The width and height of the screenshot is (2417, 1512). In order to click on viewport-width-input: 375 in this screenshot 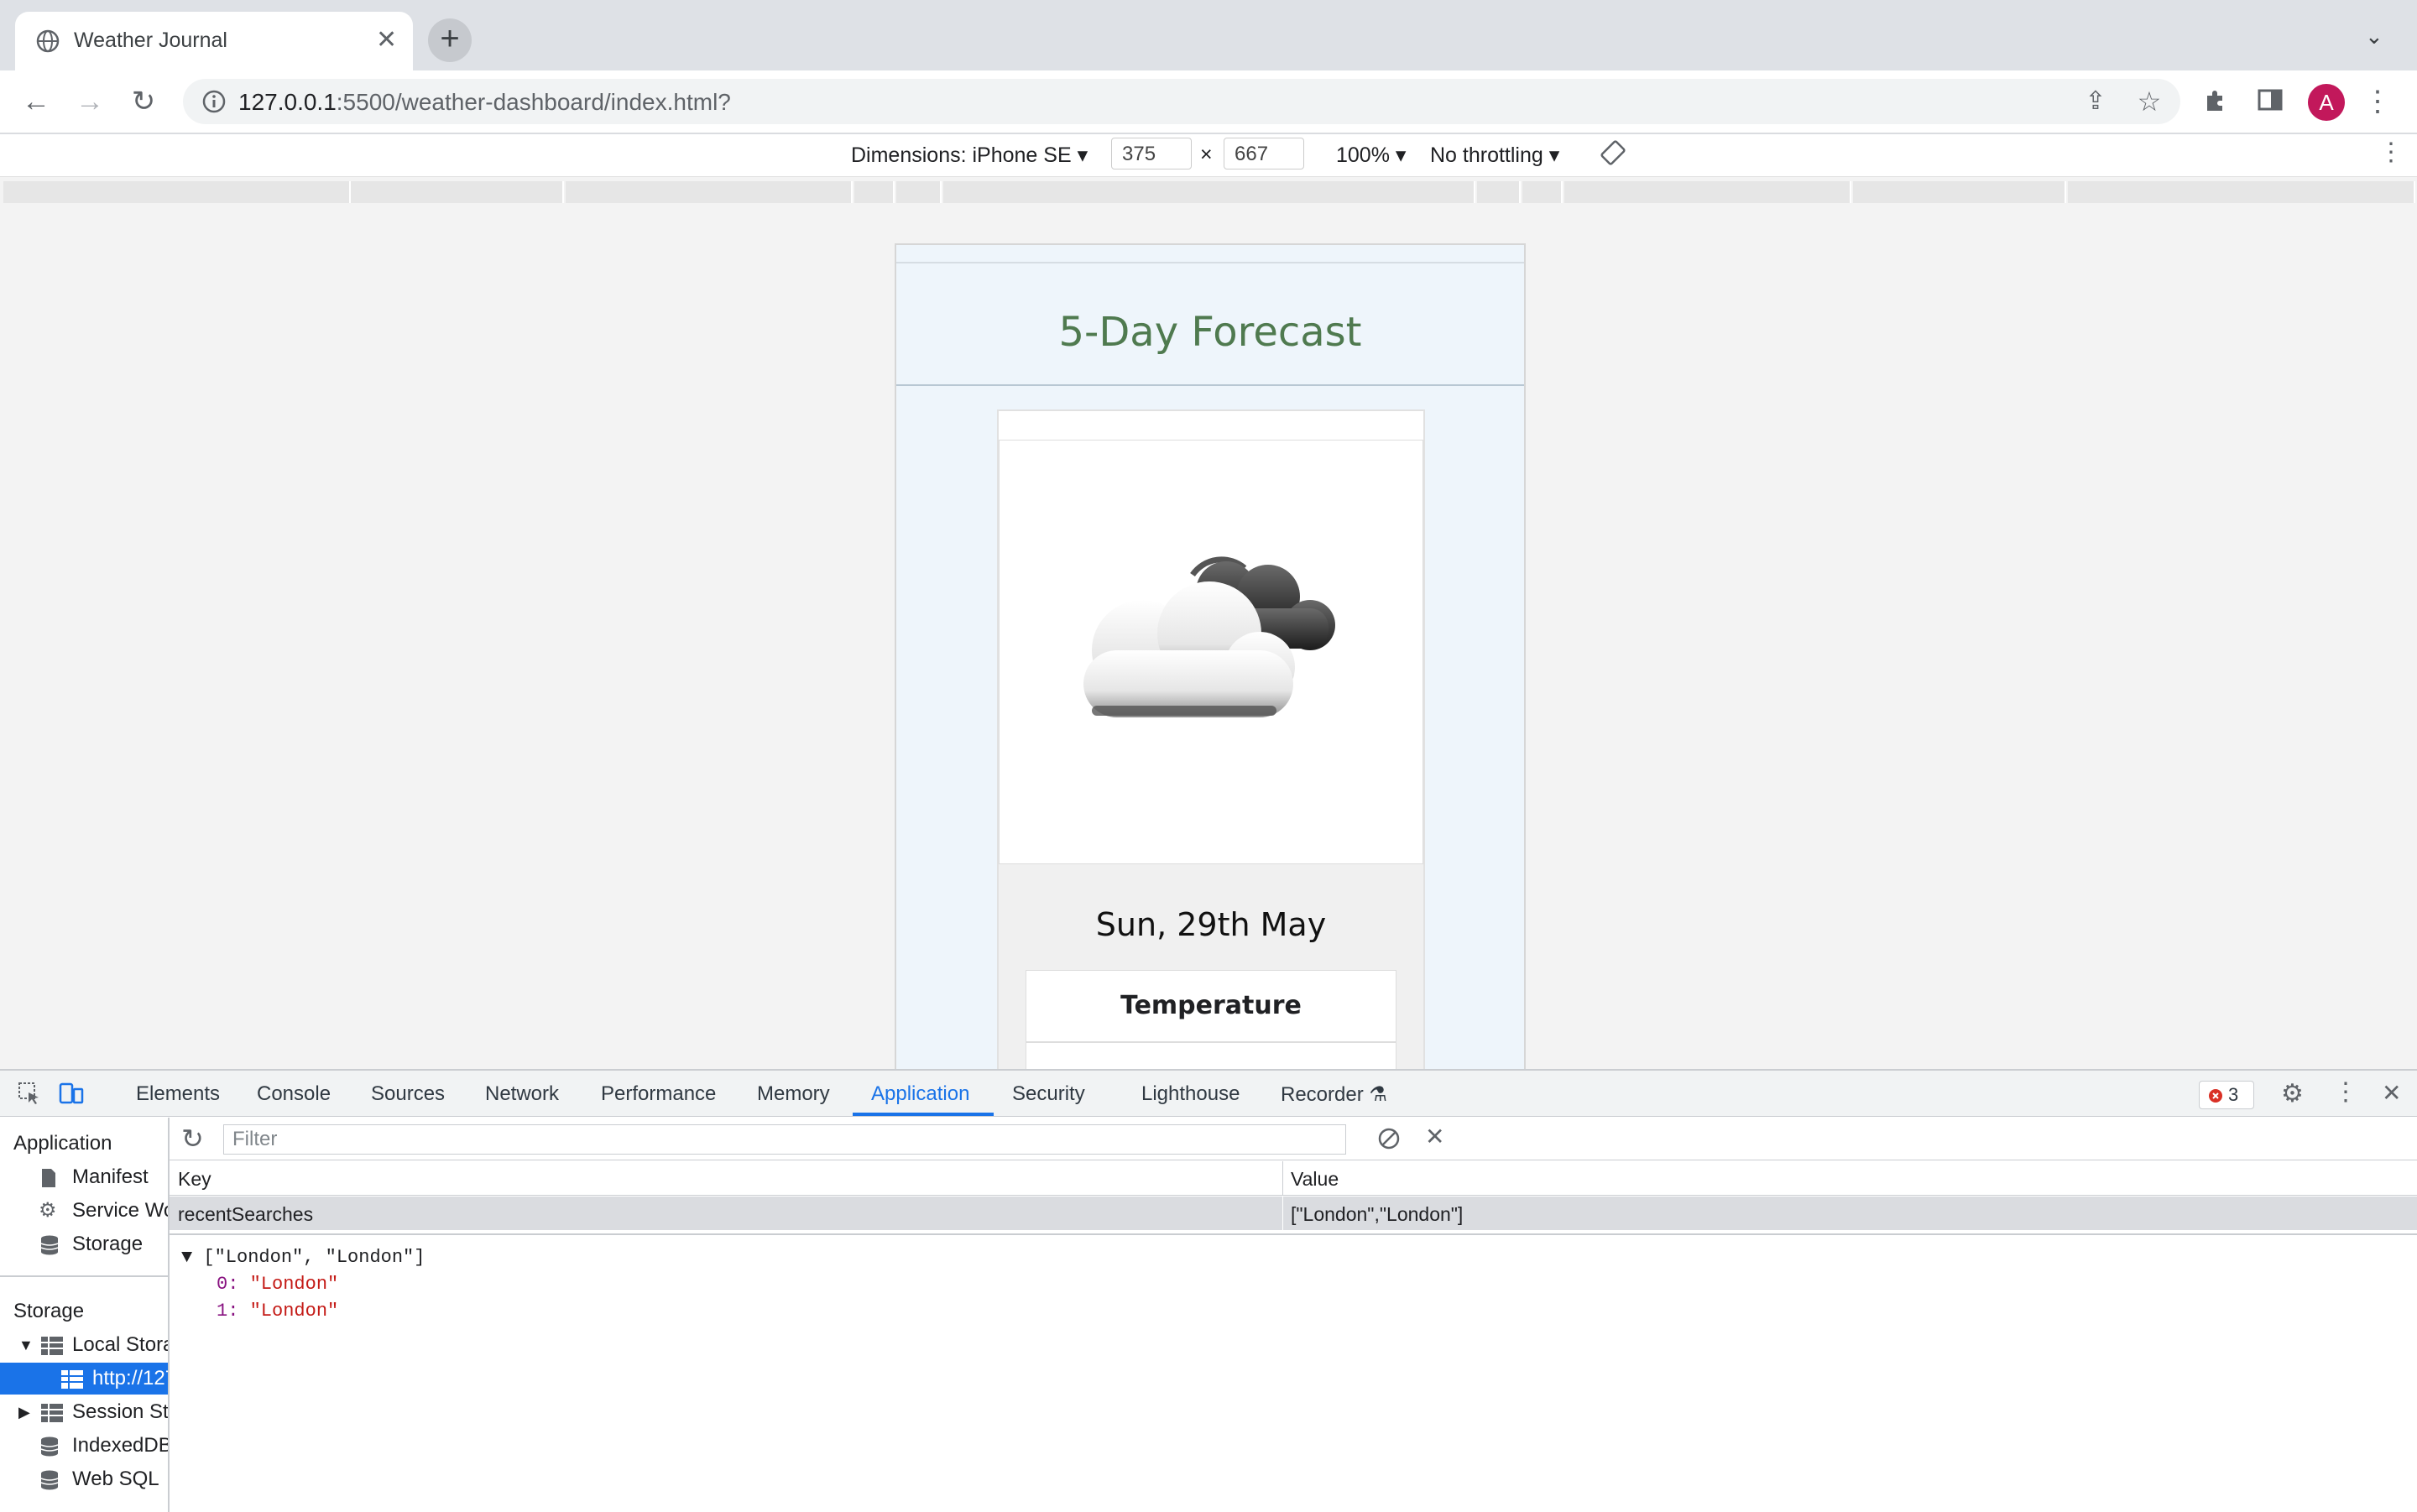, I will do `click(1151, 153)`.